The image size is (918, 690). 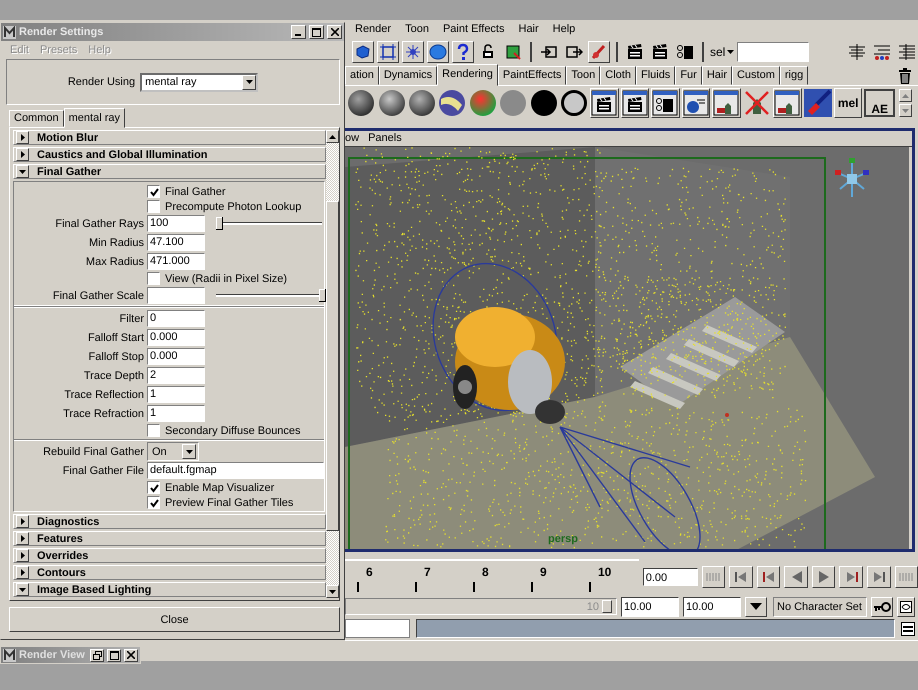 What do you see at coordinates (528, 29) in the screenshot?
I see `menu-item: Hair` at bounding box center [528, 29].